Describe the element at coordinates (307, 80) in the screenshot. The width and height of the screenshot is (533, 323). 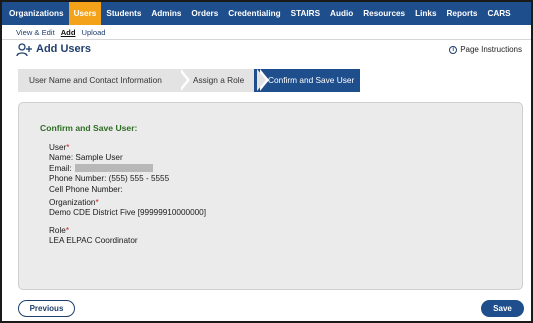
I see `step-confirm-save: Confirm and Save User` at that location.